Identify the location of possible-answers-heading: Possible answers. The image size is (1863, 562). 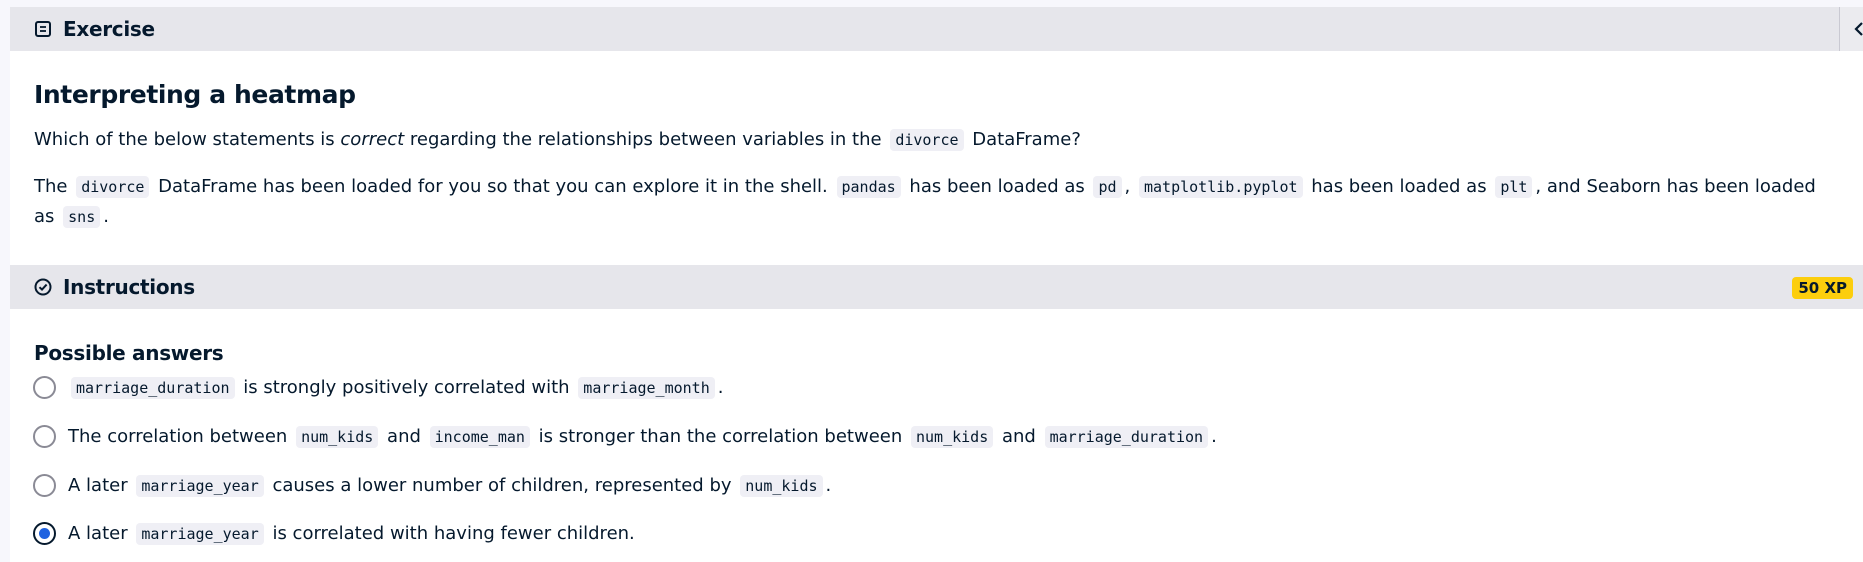
(129, 353).